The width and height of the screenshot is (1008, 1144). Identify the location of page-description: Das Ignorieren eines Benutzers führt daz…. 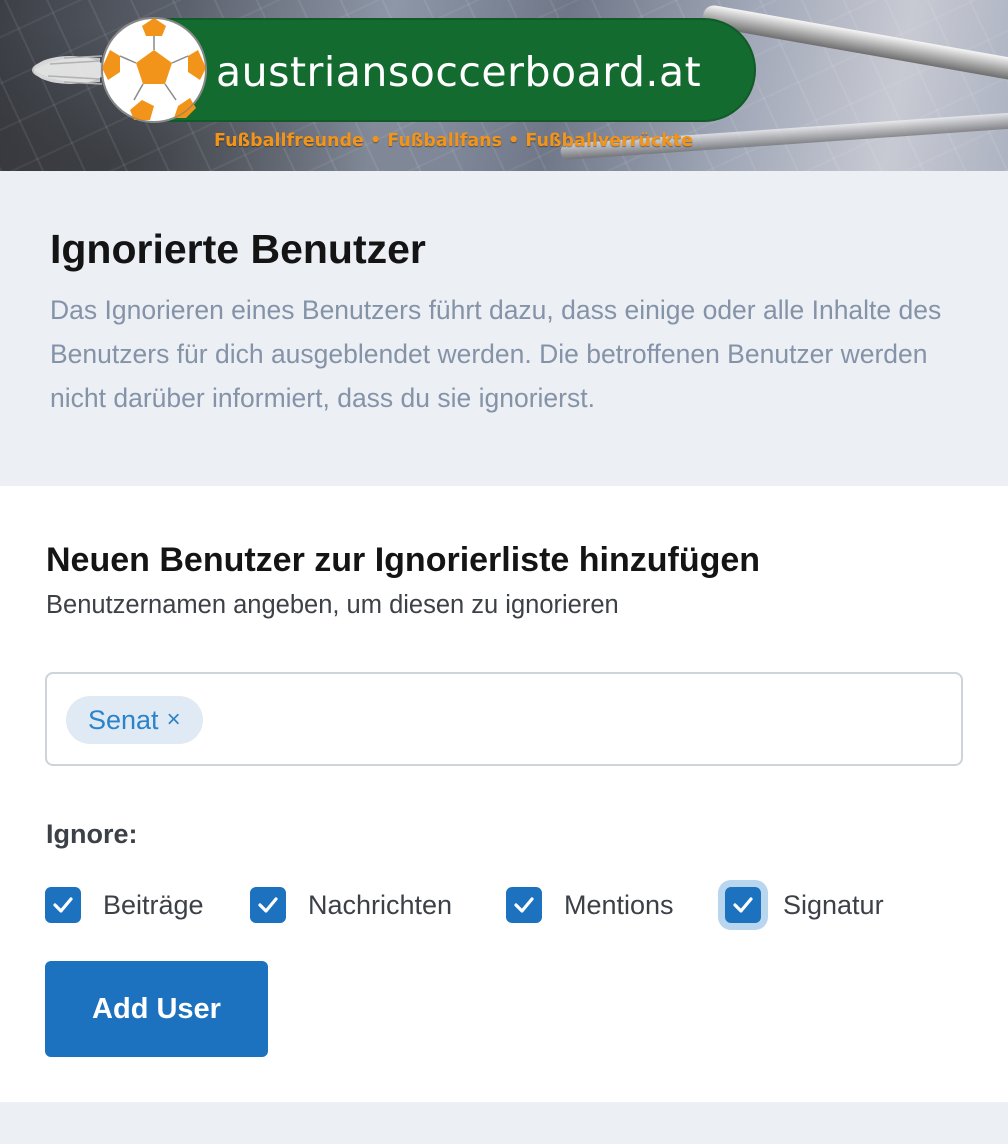
(496, 354).